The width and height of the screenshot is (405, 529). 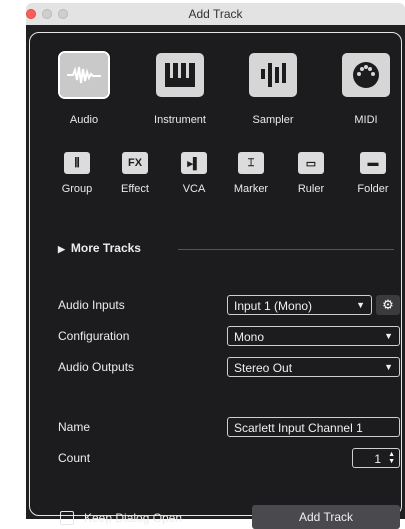 I want to click on track-type-instrument, so click(x=180, y=75).